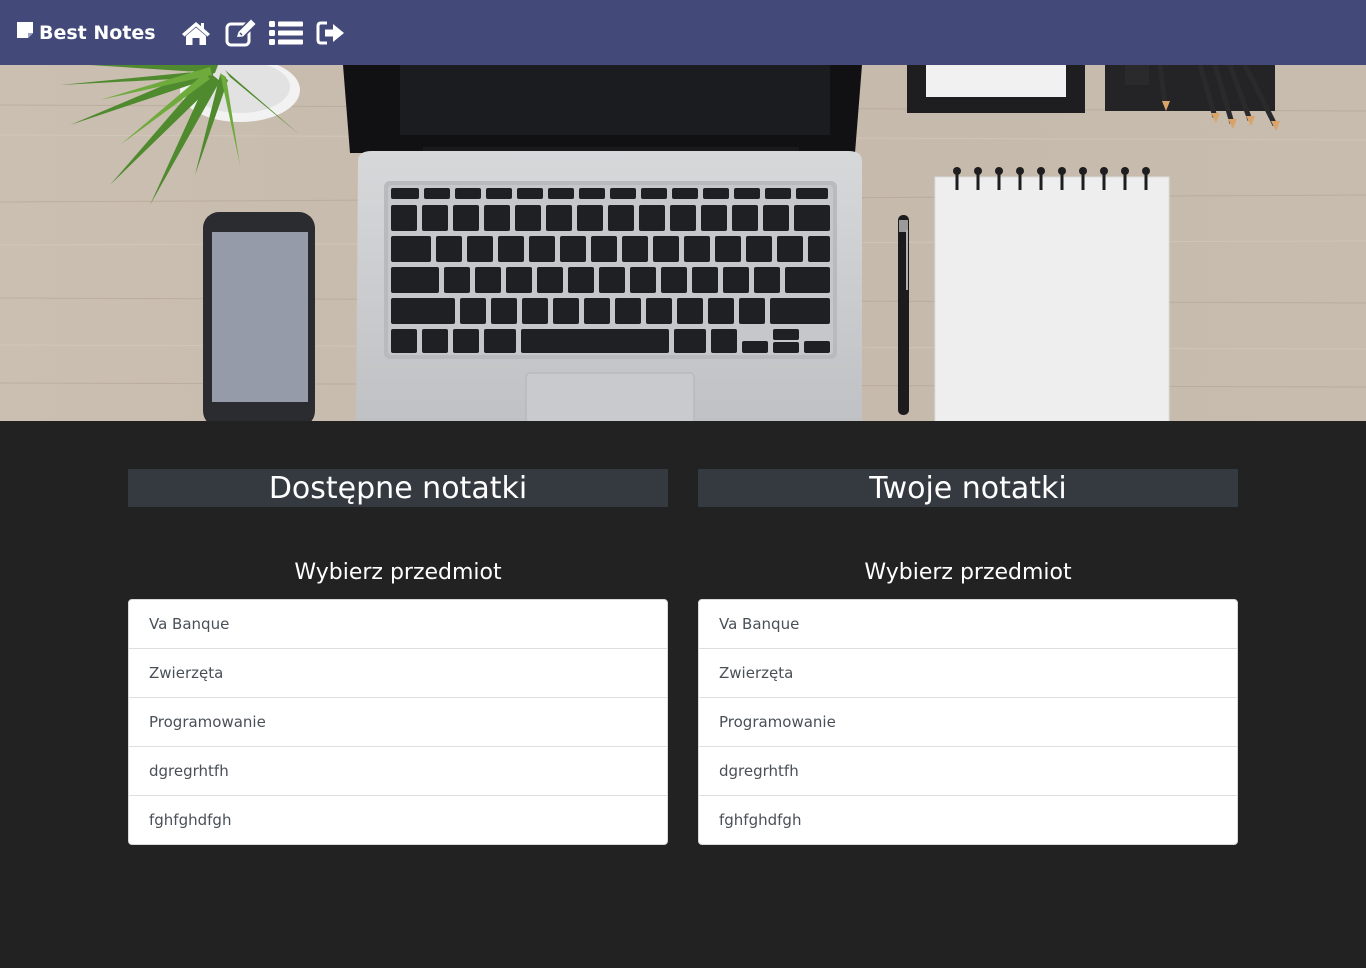  What do you see at coordinates (241, 33) in the screenshot?
I see `edit-icon` at bounding box center [241, 33].